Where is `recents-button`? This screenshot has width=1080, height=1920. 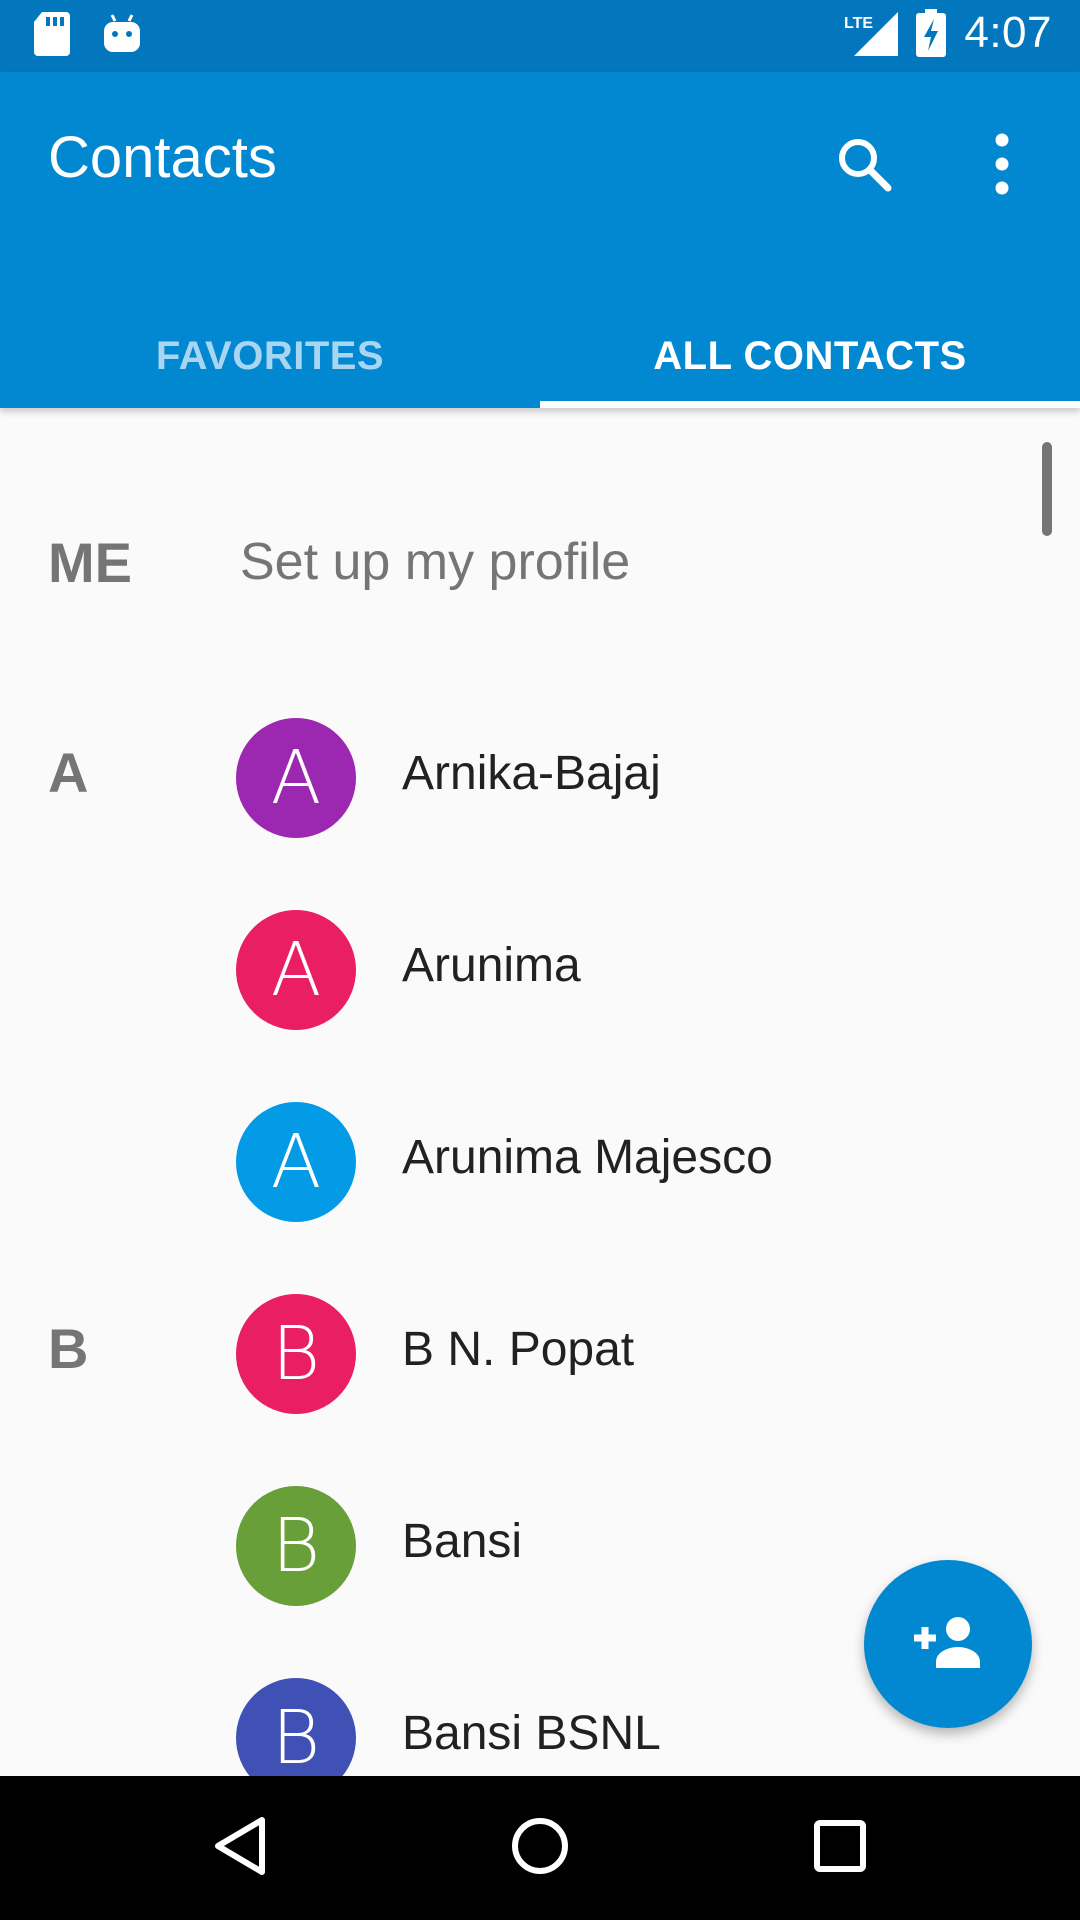
recents-button is located at coordinates (840, 1848).